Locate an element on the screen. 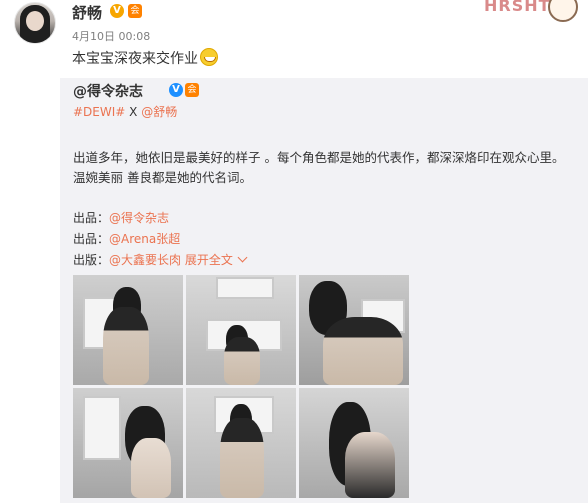 The image size is (588, 503). author-avatar is located at coordinates (35, 23).